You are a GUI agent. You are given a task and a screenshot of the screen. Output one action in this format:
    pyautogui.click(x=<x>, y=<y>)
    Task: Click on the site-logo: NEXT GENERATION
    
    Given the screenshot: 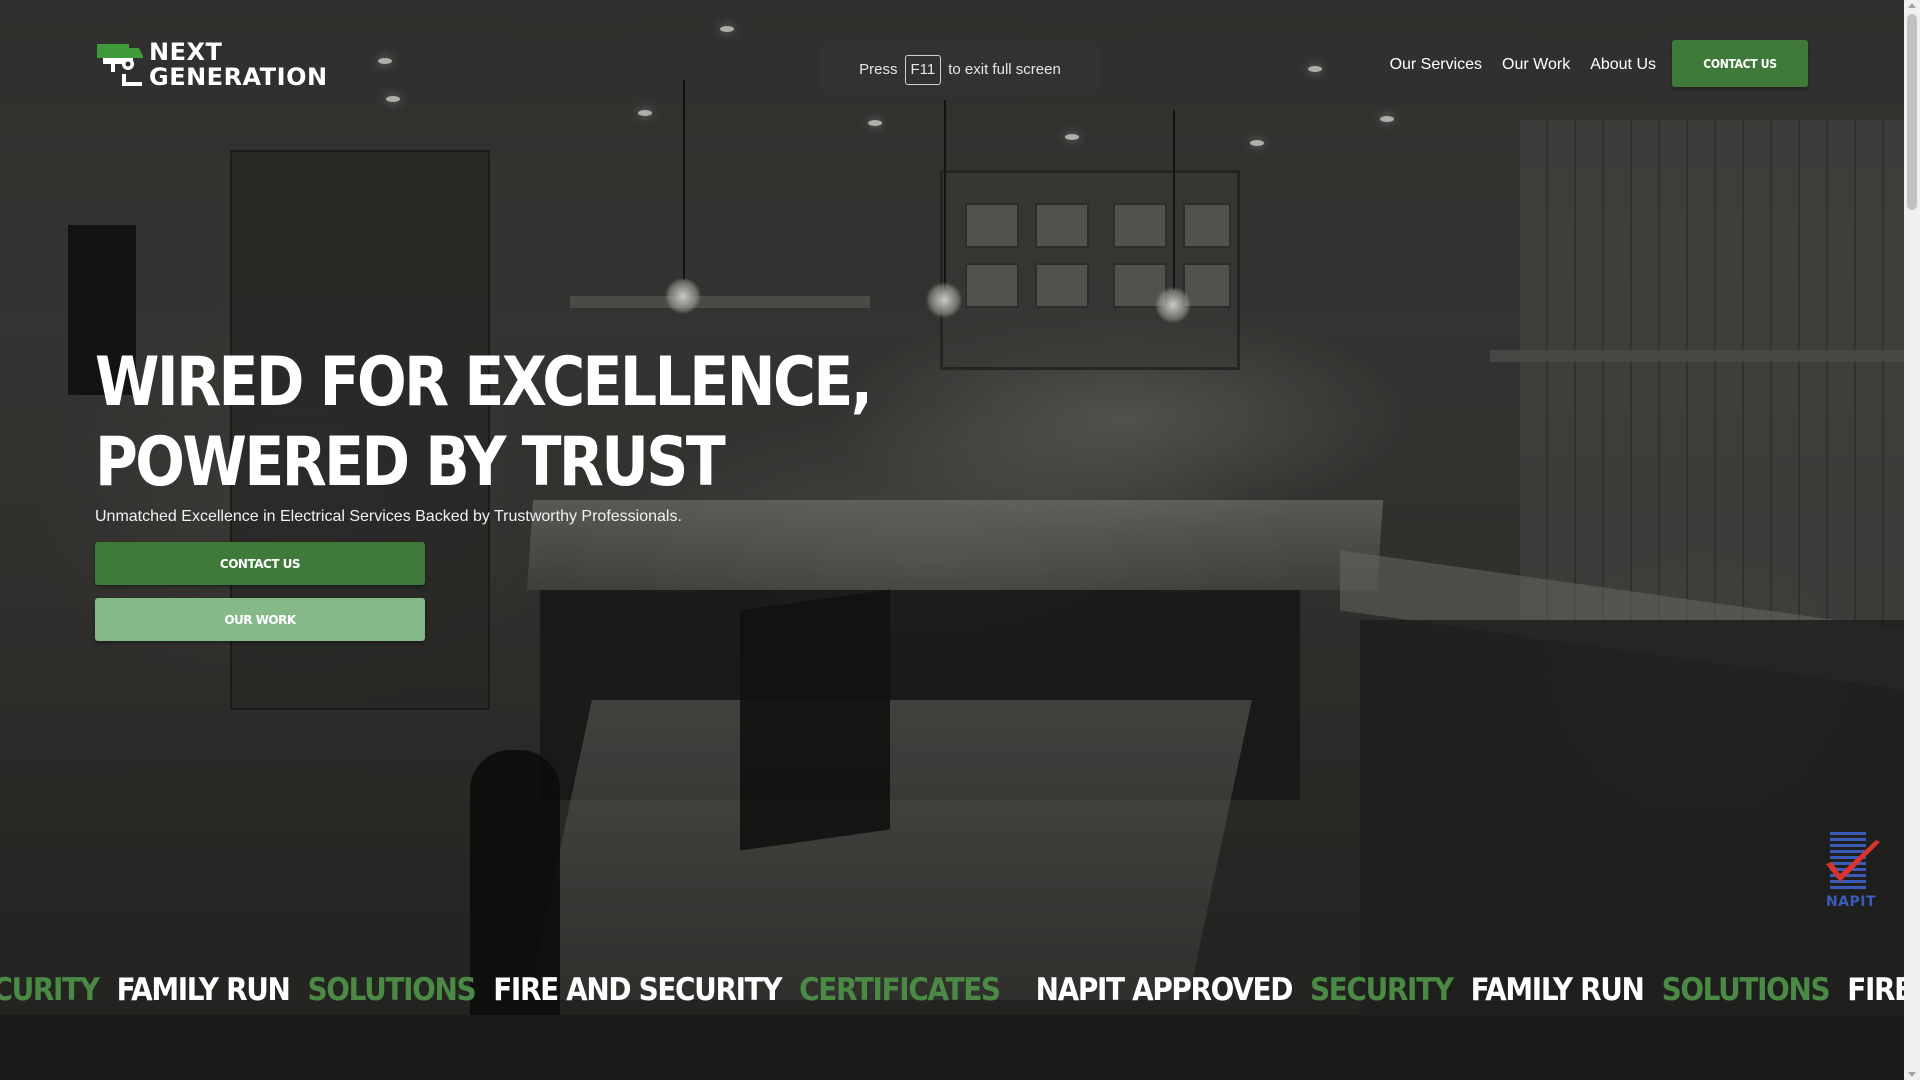 What is the action you would take?
    pyautogui.click(x=211, y=65)
    